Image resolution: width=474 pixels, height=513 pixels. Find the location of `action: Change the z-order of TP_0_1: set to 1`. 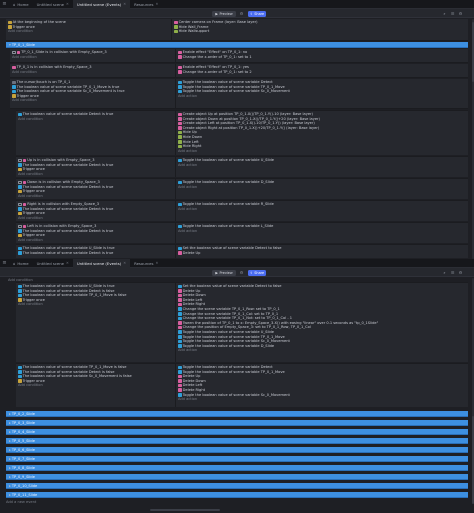

action: Change the z-order of TP_0_1: set to 1 is located at coordinates (323, 57).